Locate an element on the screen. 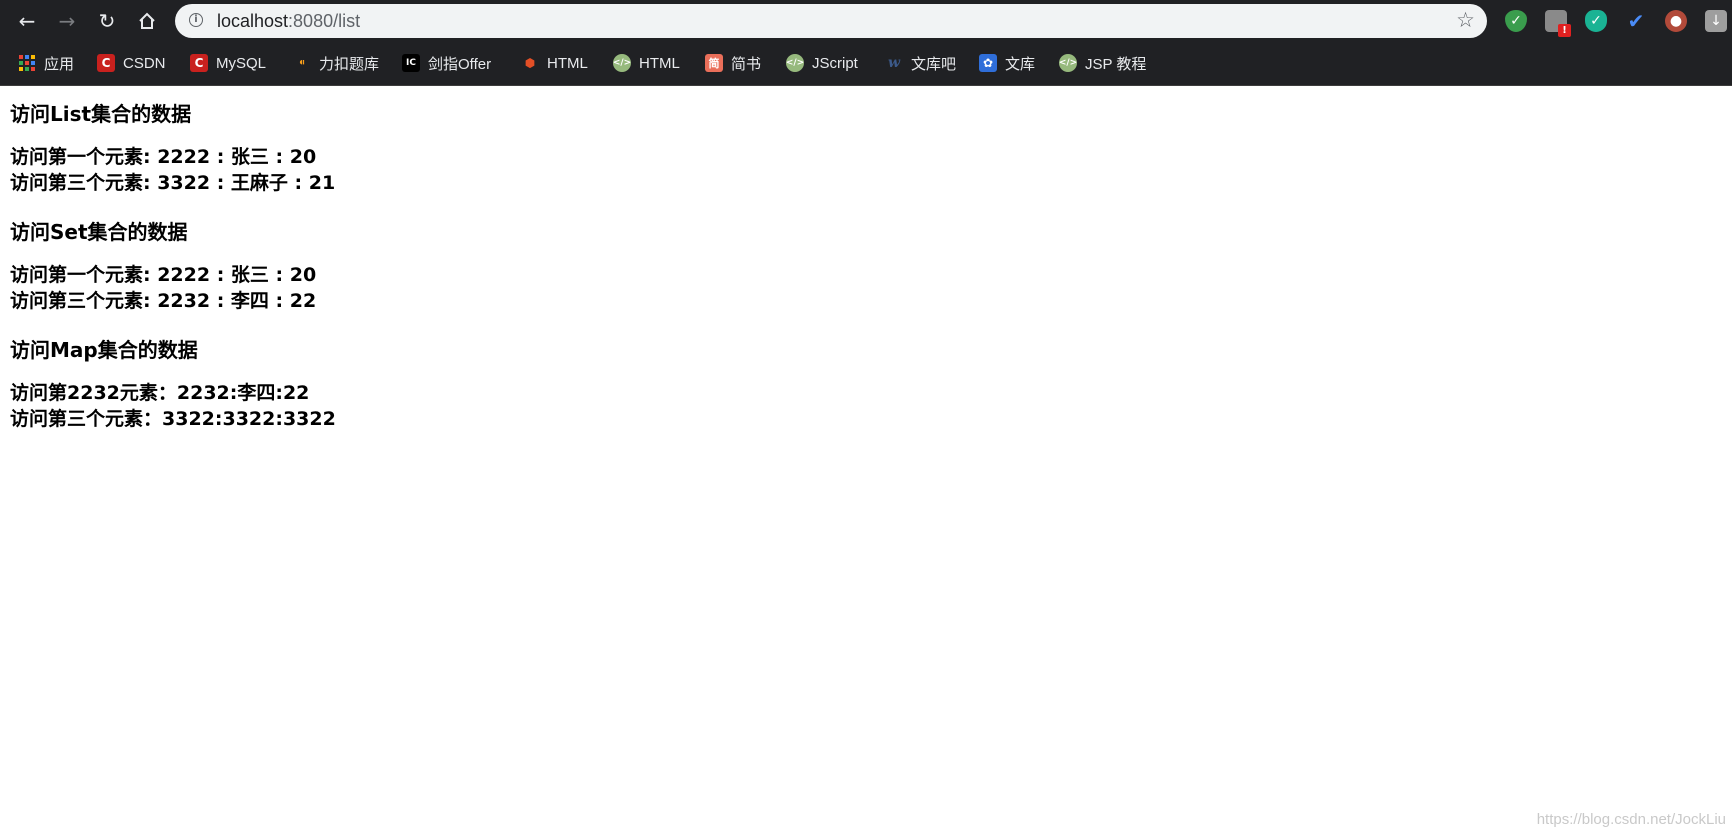 This screenshot has width=1732, height=834. bookmark-wenkuba: w 文库吧 is located at coordinates (920, 63).